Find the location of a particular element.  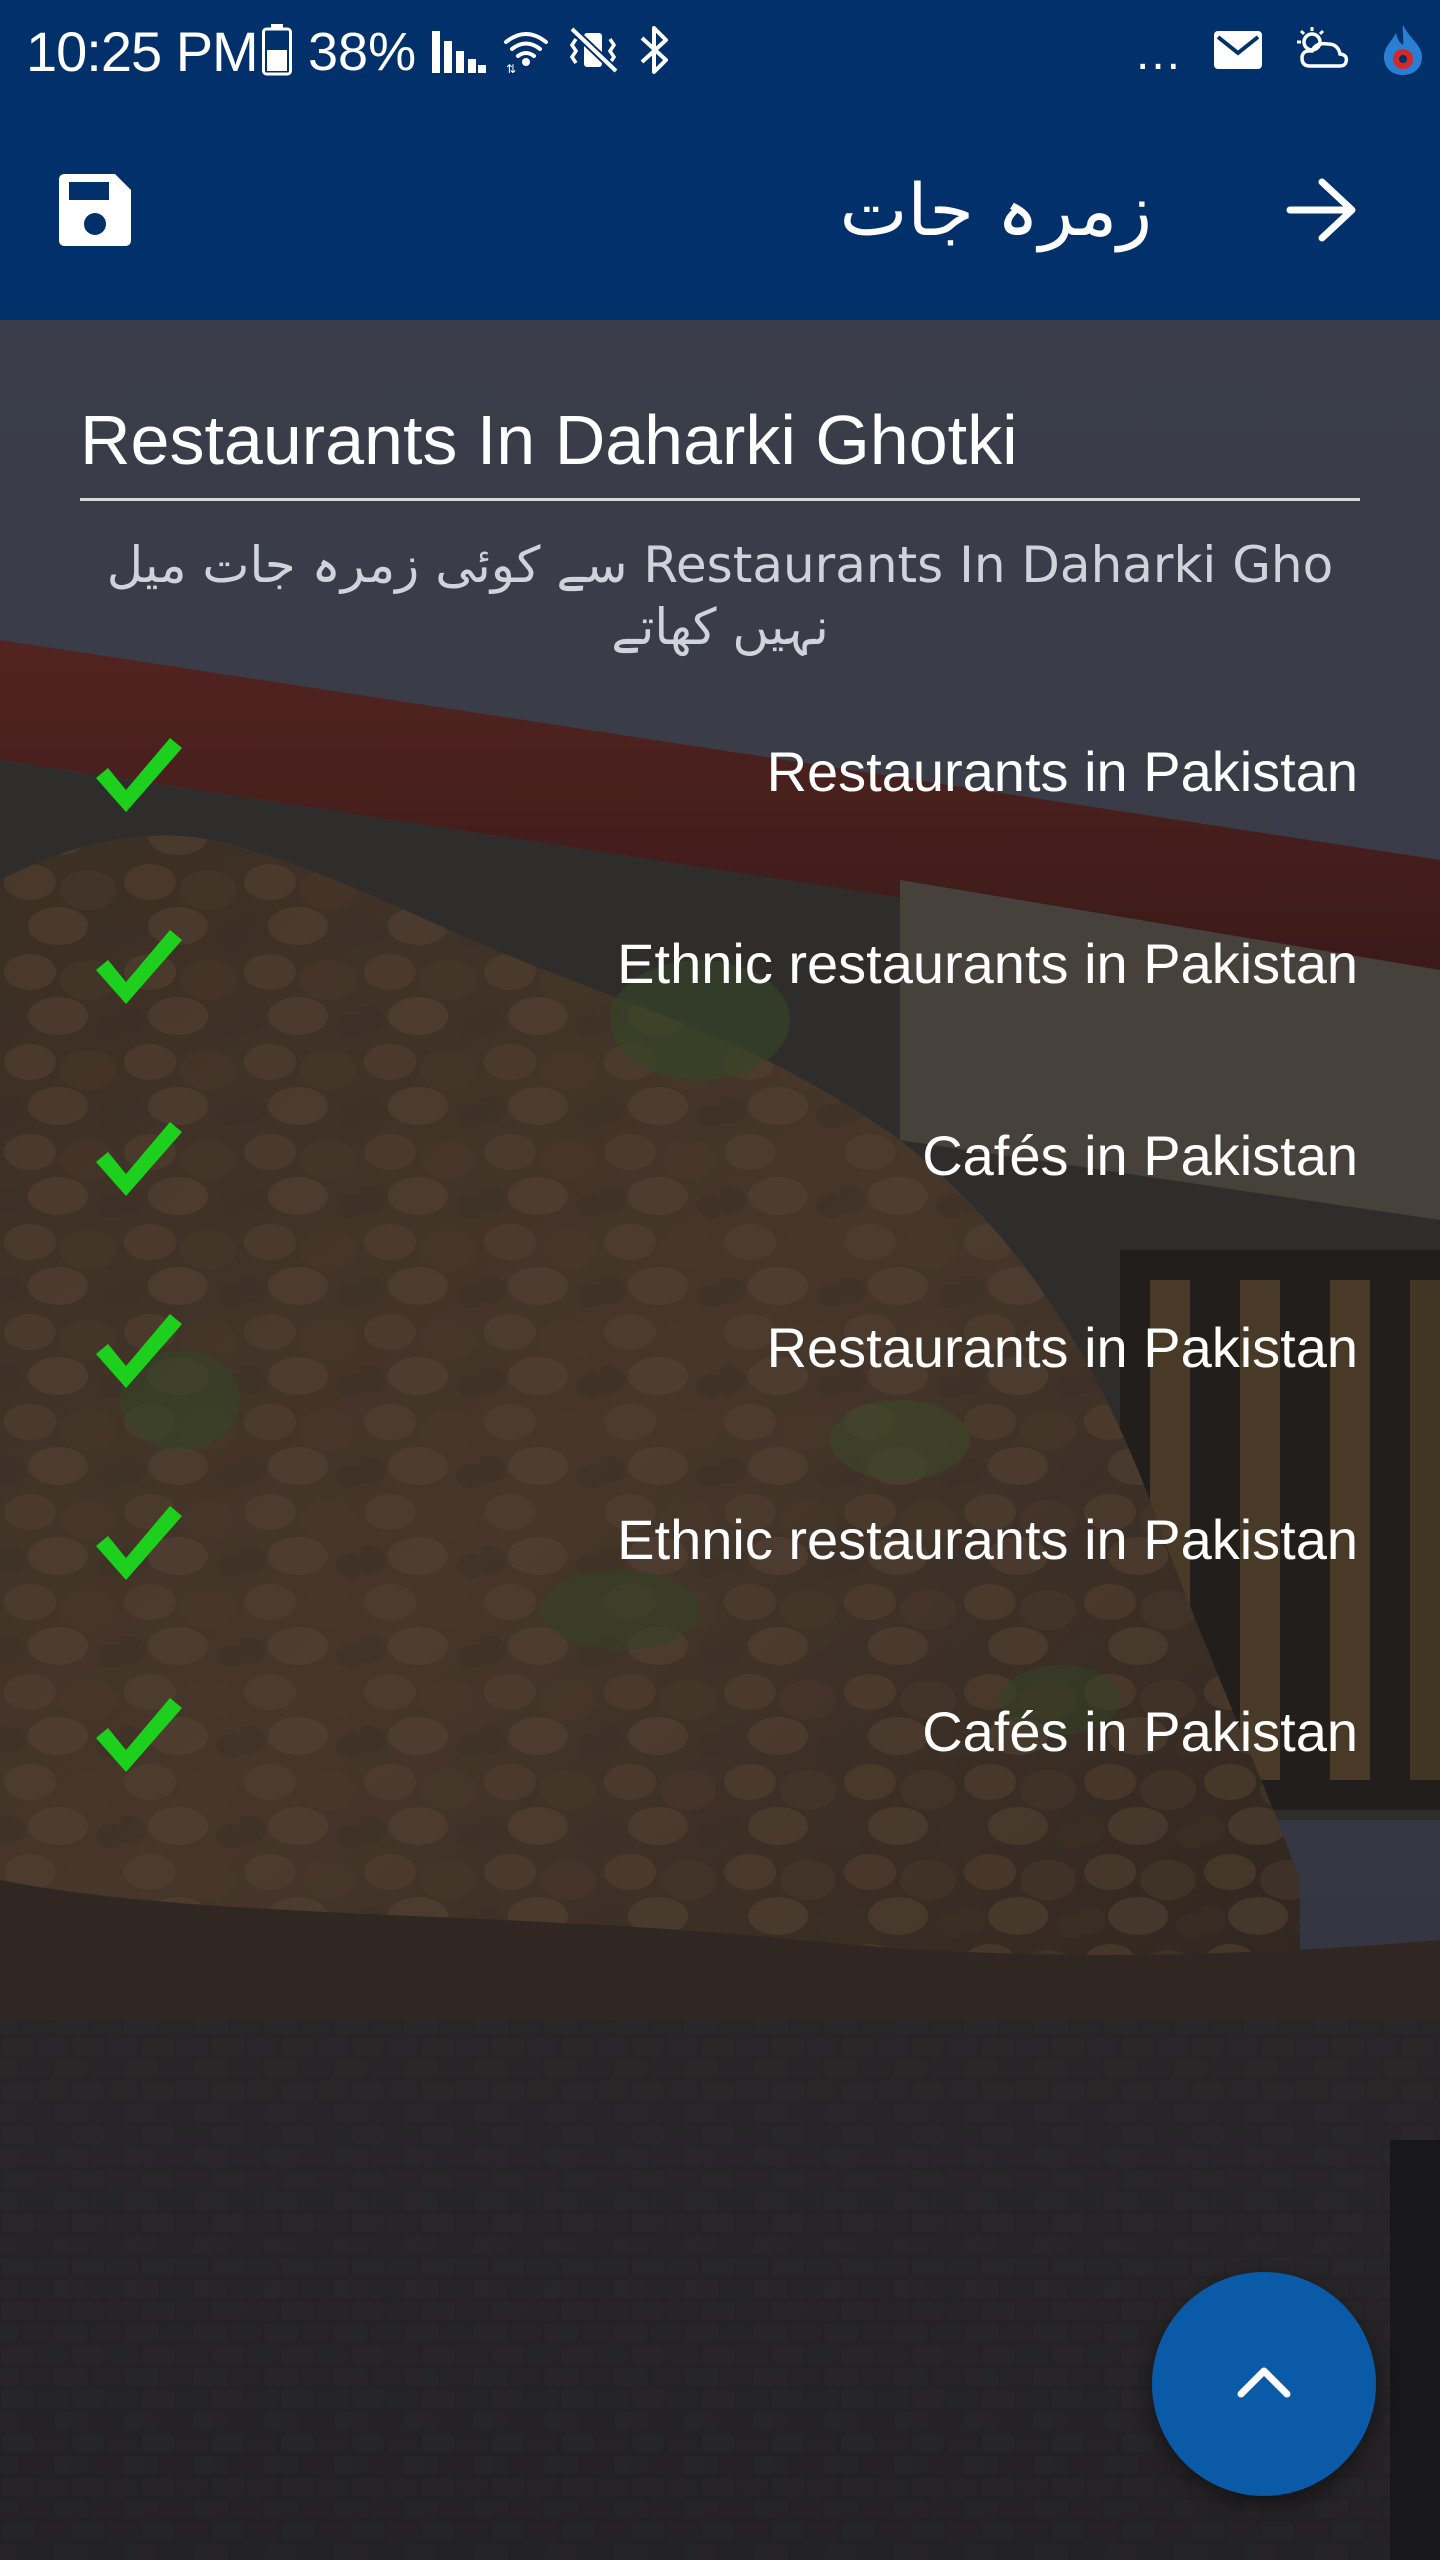

page-title: زمرہ جات is located at coordinates (995, 210).